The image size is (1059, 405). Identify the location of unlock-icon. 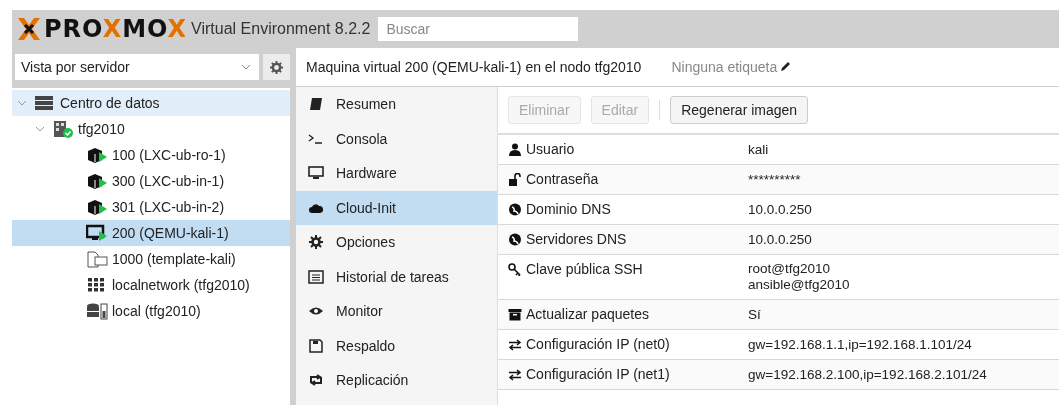
(515, 179).